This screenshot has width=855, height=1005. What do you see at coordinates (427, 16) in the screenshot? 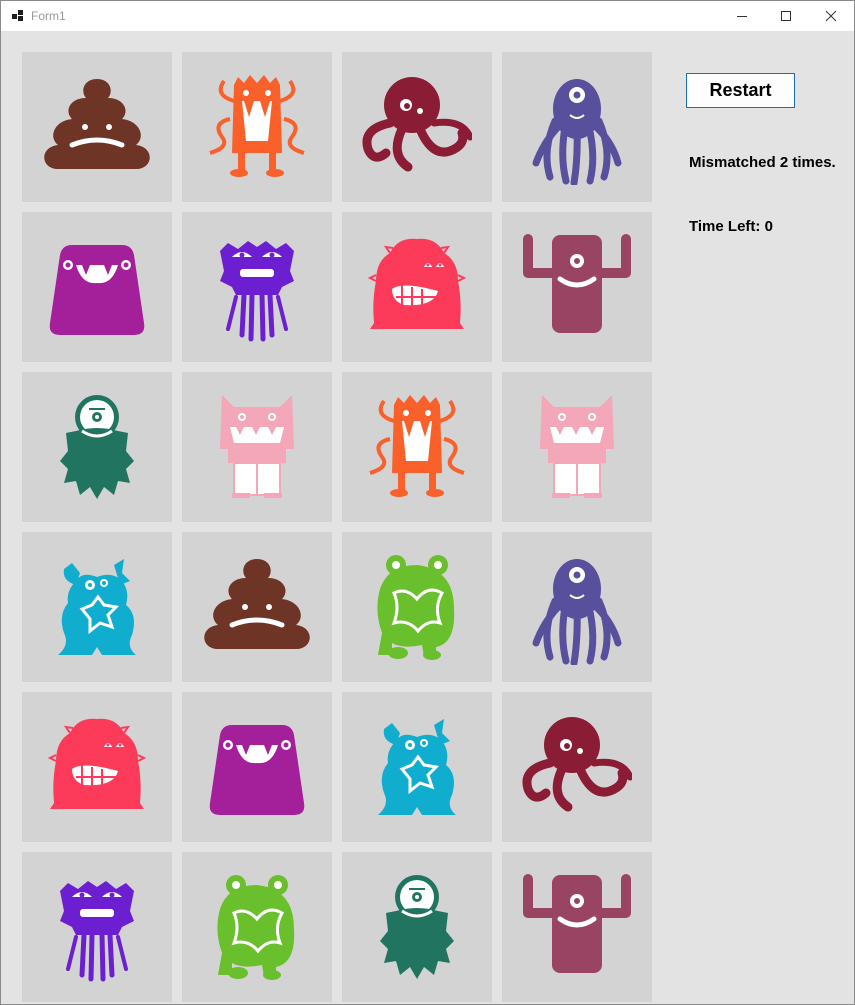
I see `title-bar: Form1` at bounding box center [427, 16].